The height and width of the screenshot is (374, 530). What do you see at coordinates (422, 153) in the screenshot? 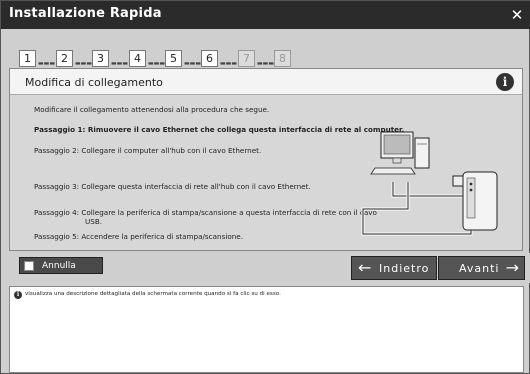
I see `pc-tower` at bounding box center [422, 153].